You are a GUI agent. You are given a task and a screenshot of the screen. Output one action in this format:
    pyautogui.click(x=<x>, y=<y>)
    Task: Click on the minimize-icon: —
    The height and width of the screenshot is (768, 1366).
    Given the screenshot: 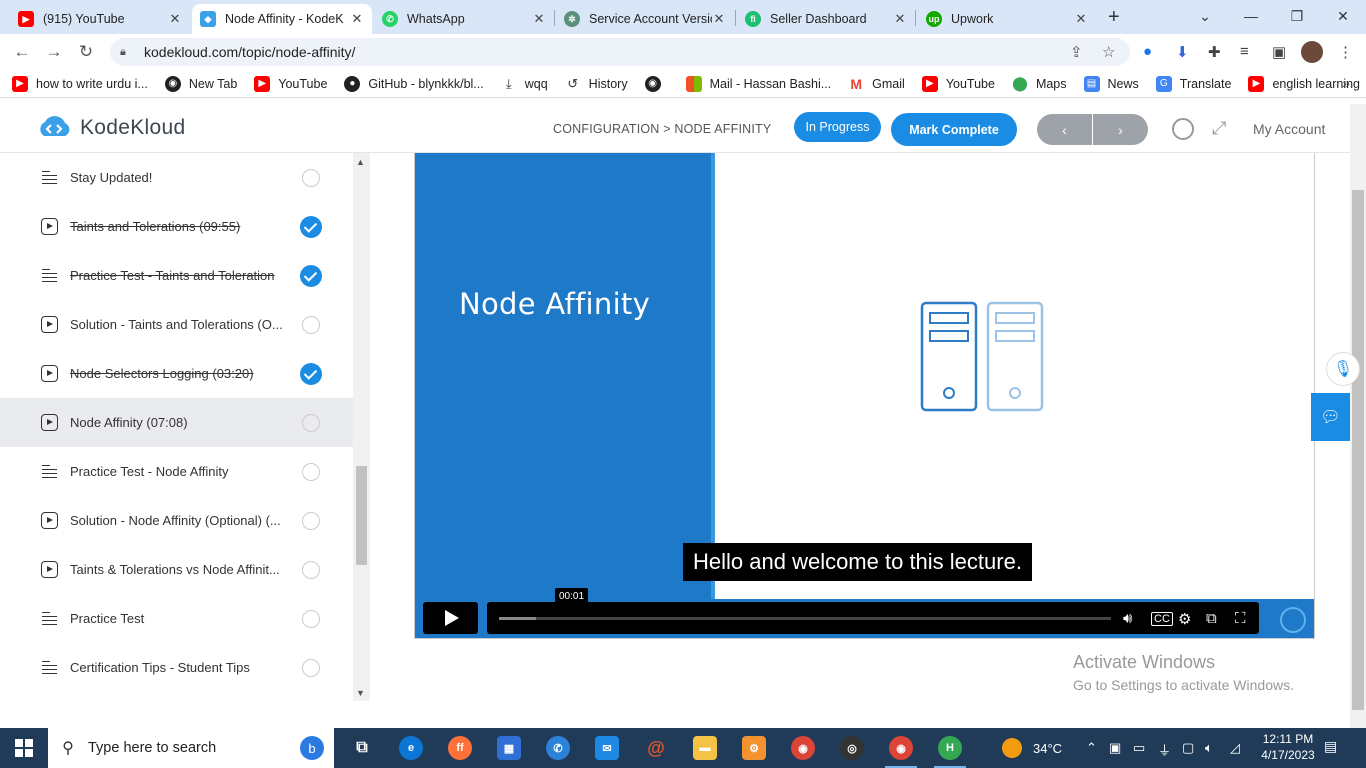 What is the action you would take?
    pyautogui.click(x=1251, y=16)
    